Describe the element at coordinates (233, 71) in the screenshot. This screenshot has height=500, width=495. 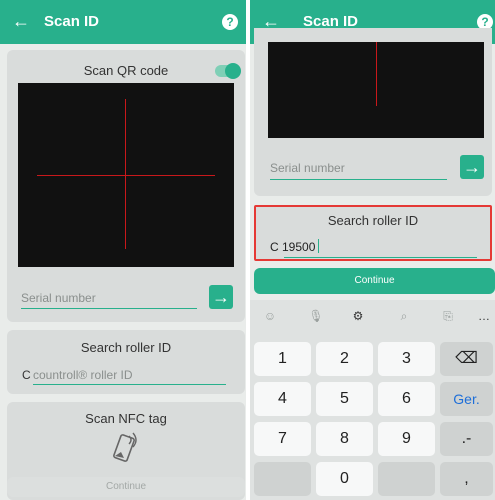
I see `toggle-knob` at that location.